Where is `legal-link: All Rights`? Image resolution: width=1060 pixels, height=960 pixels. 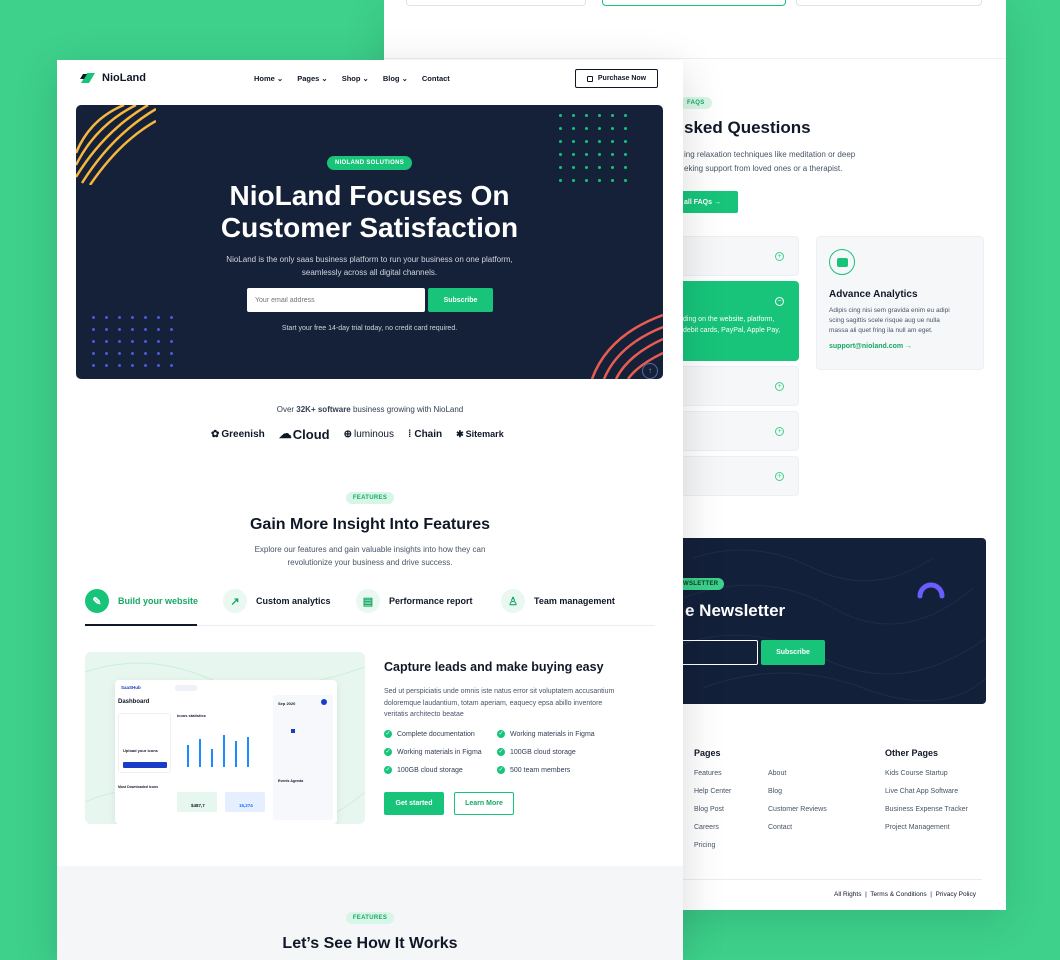
legal-link: All Rights is located at coordinates (847, 894).